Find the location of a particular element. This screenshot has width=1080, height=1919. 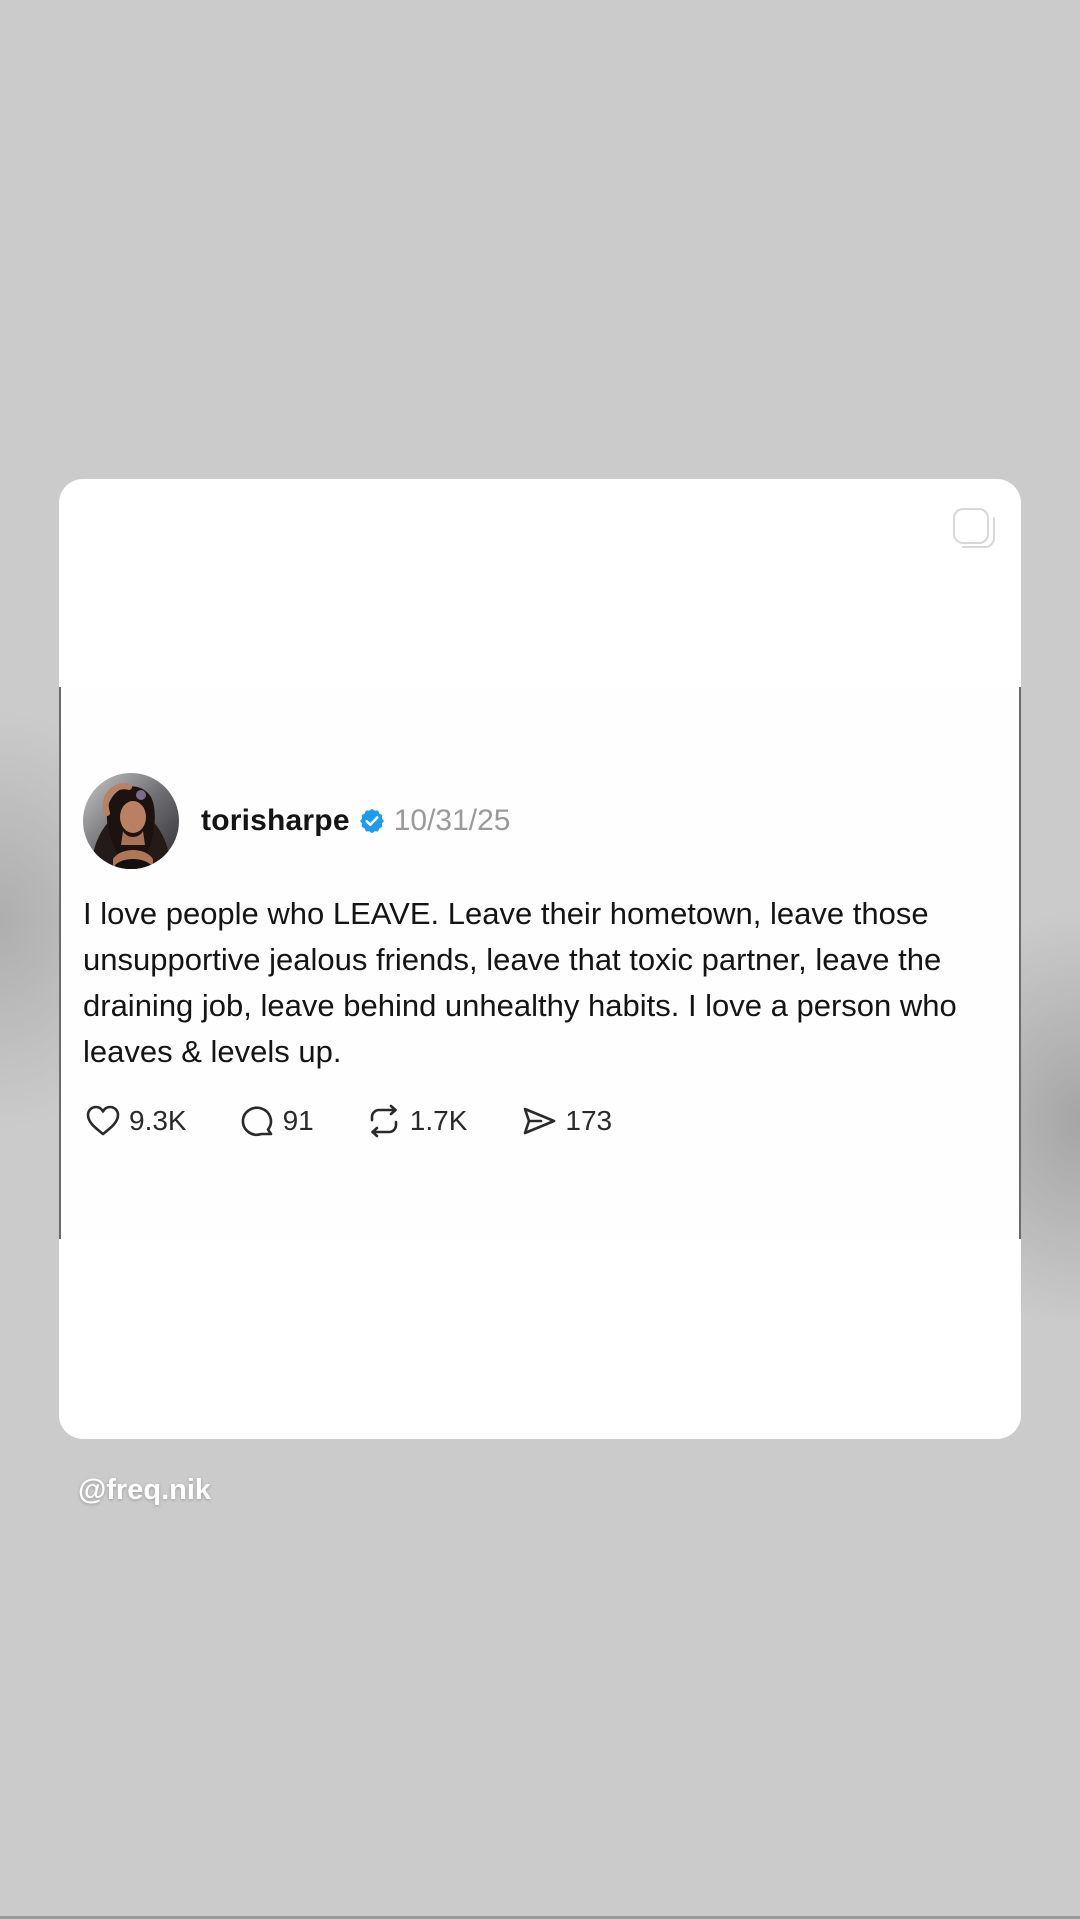

comment-icon is located at coordinates (256, 1121).